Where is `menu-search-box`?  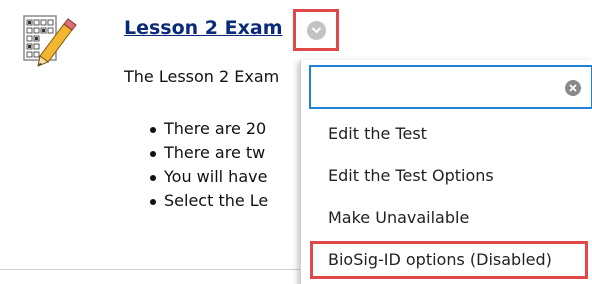
menu-search-box is located at coordinates (450, 87).